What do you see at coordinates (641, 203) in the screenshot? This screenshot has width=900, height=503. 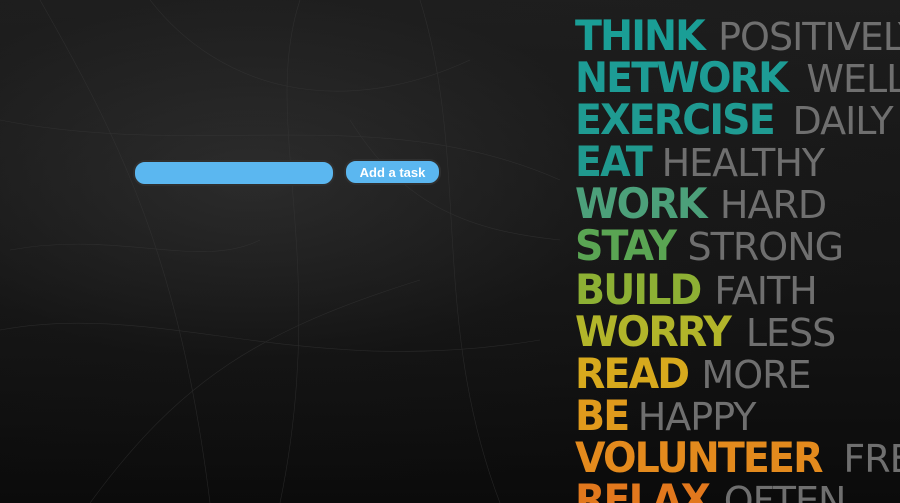 I see `poster-bold-word: WORK` at bounding box center [641, 203].